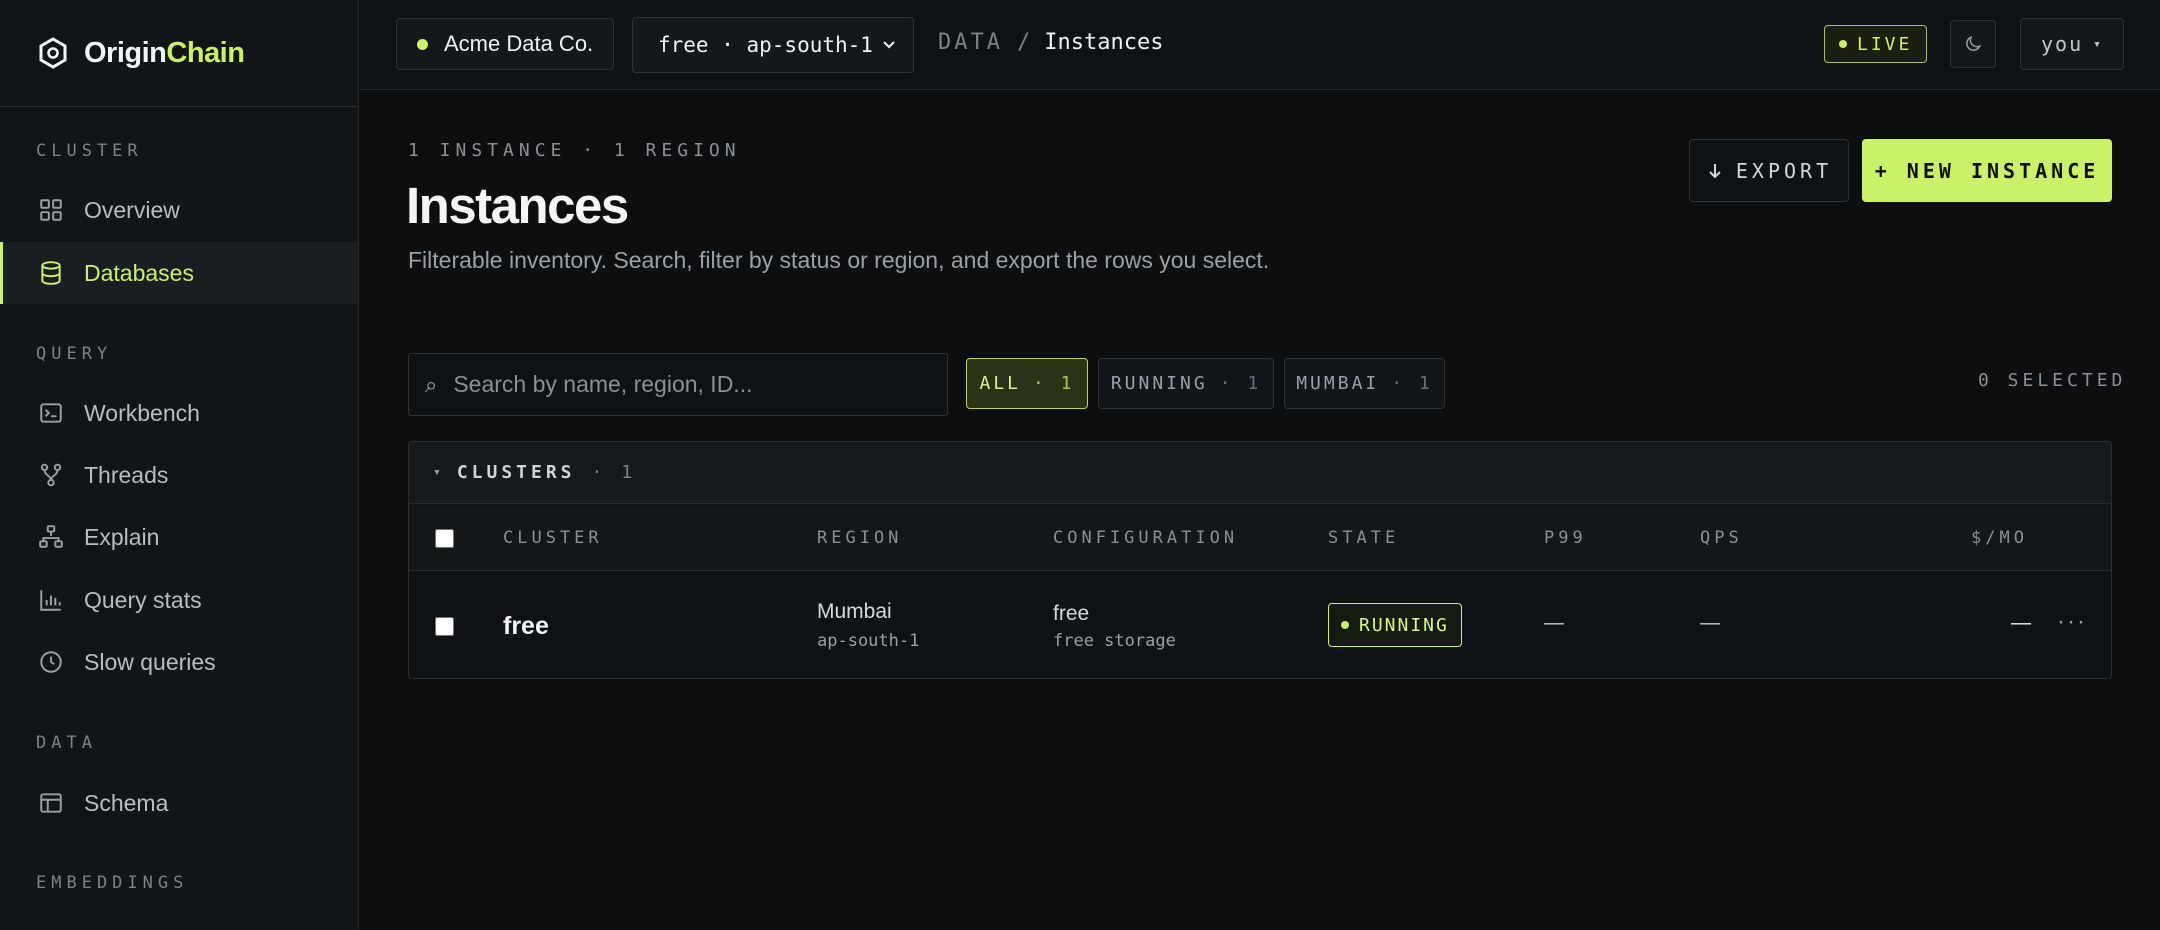 Image resolution: width=2160 pixels, height=930 pixels. I want to click on selected-count: 0 SELECTED, so click(2052, 380).